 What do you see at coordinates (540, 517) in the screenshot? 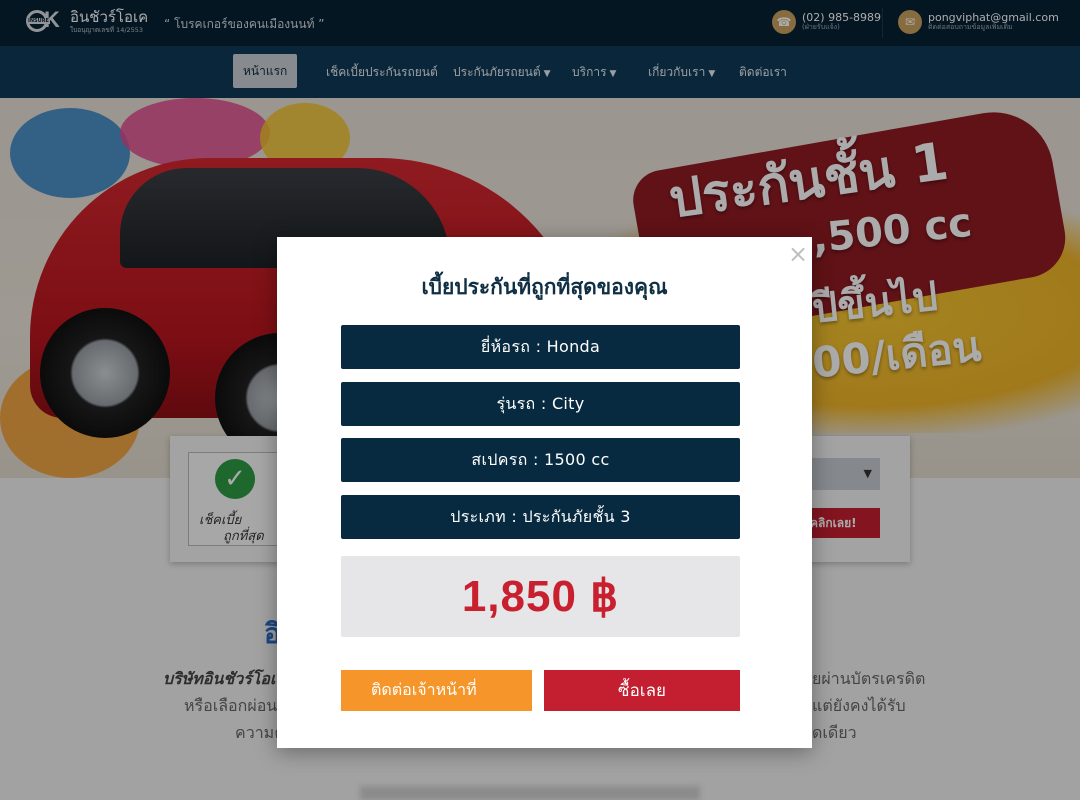
I see `info-row-type: ประเภท : ประกันภัยชั้น 3` at bounding box center [540, 517].